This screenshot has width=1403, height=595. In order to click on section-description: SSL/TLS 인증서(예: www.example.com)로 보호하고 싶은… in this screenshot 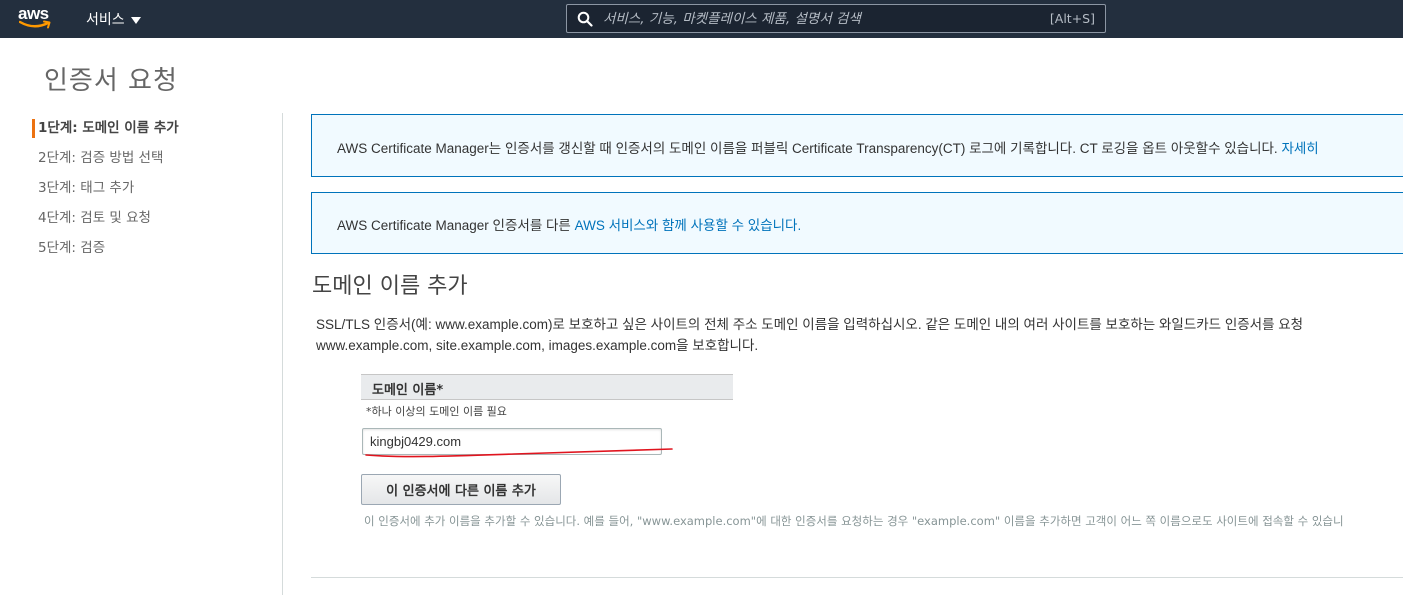, I will do `click(809, 335)`.